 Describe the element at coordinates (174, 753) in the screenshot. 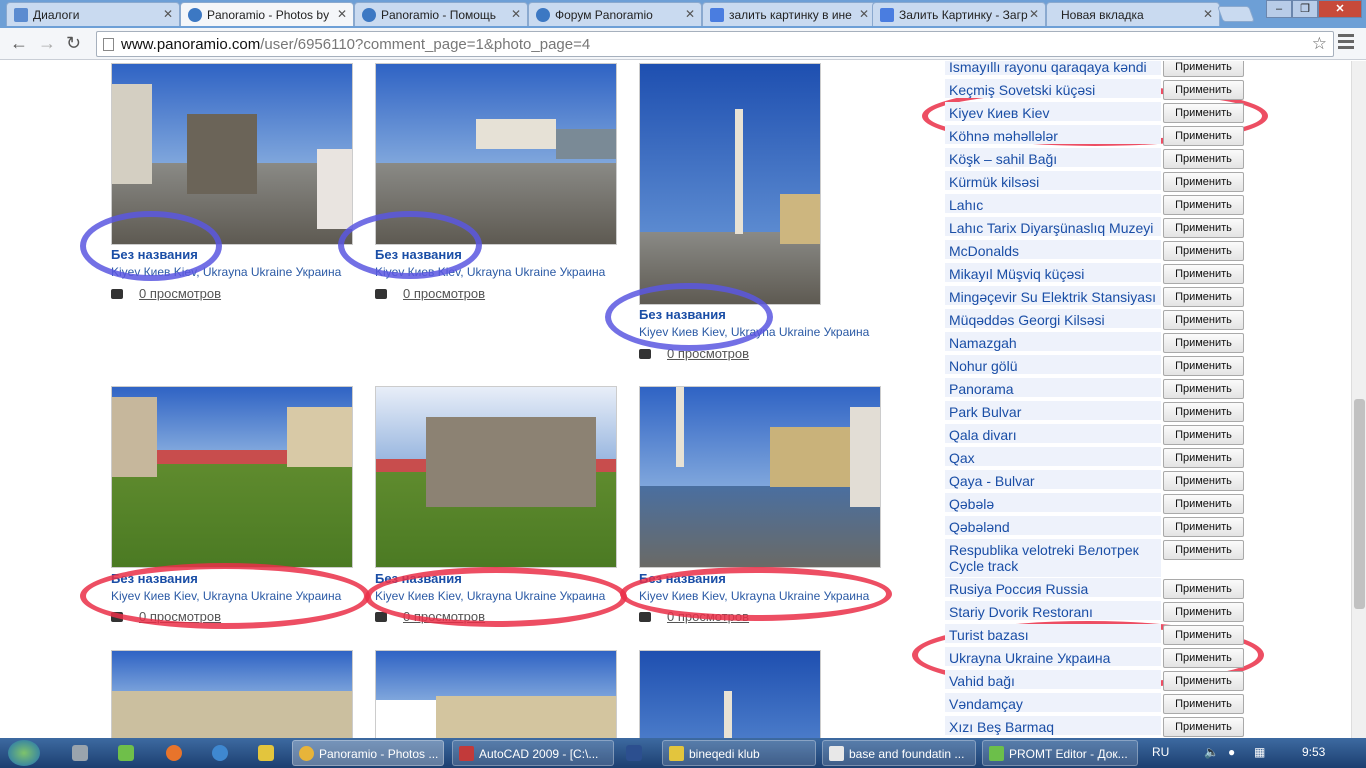

I see `firefox-icon` at that location.